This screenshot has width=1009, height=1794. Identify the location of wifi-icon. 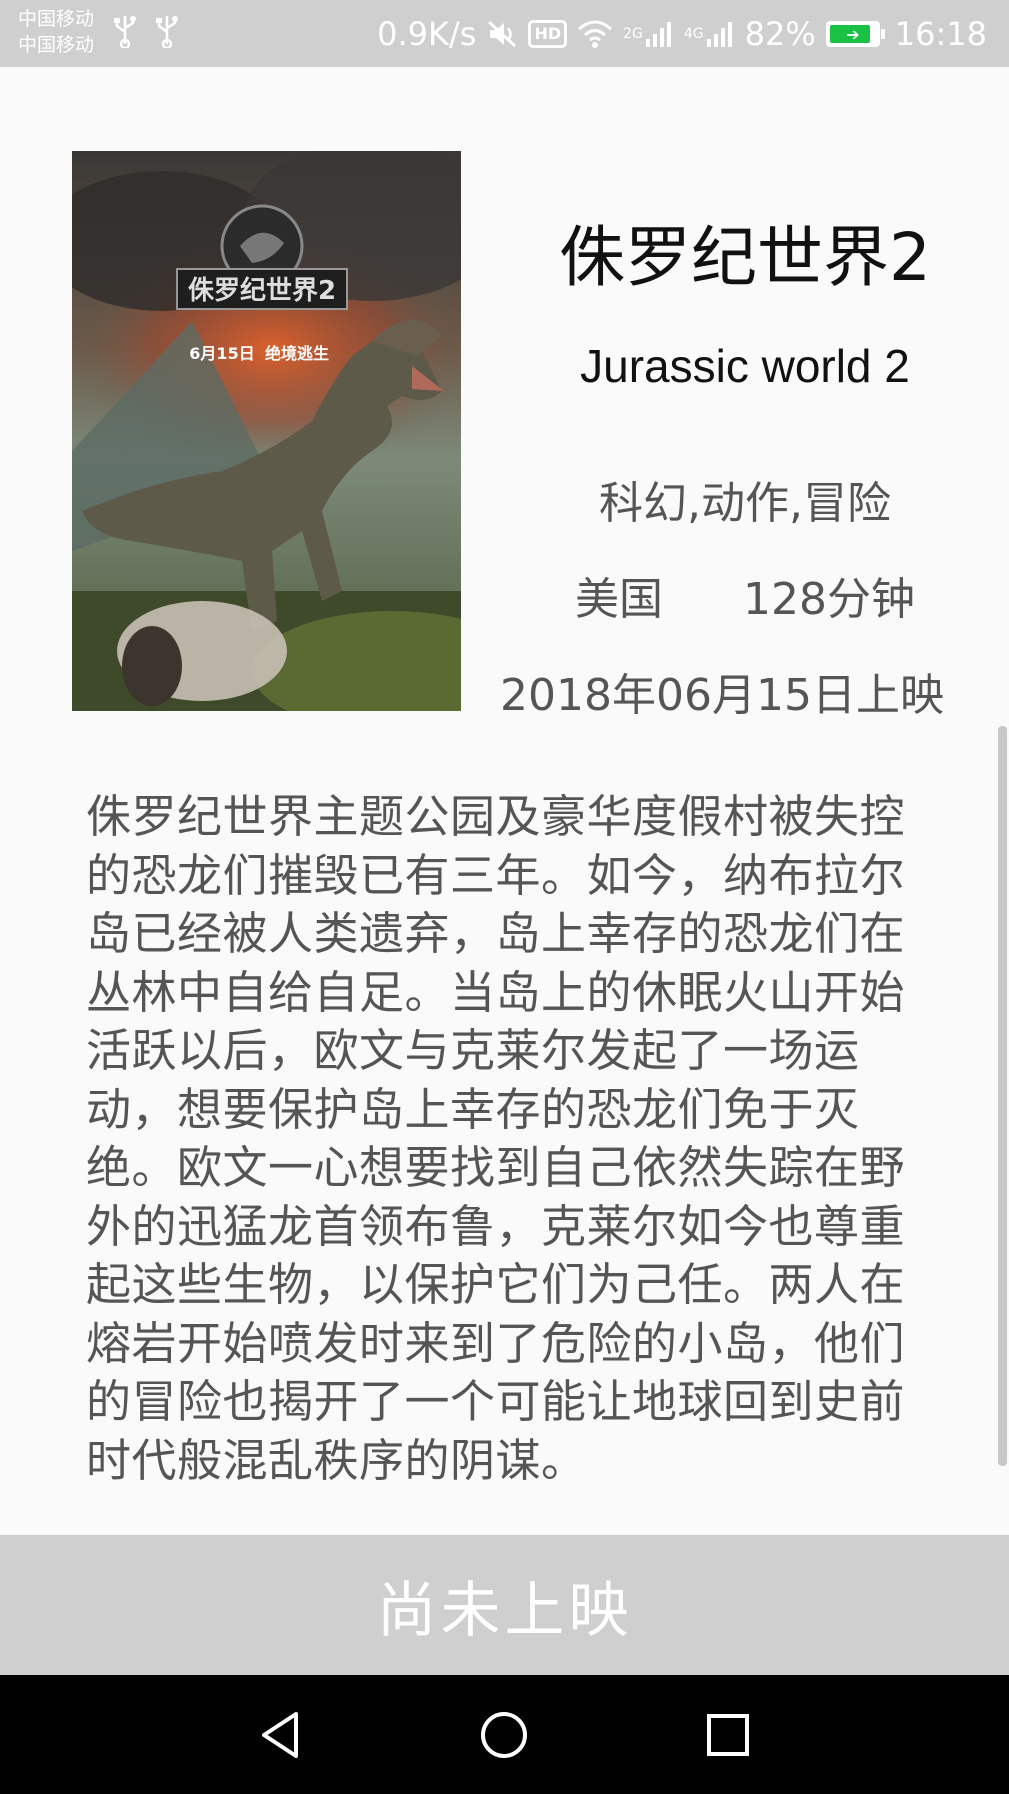
(595, 34).